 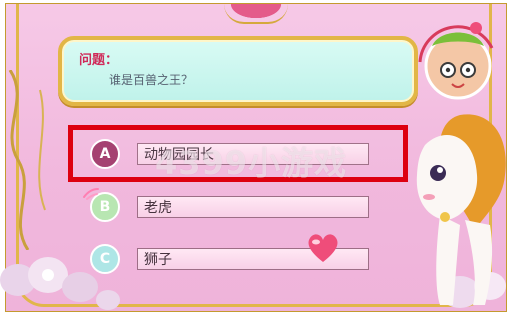 I want to click on answer-b-box: 老虎, so click(x=253, y=207).